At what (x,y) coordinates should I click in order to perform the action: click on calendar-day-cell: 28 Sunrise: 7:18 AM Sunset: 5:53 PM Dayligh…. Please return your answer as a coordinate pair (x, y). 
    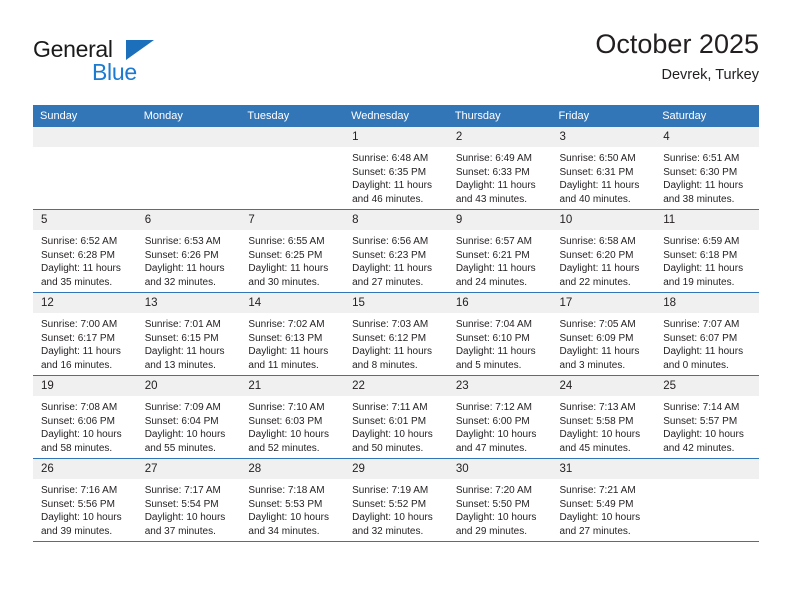
    Looking at the image, I should click on (292, 500).